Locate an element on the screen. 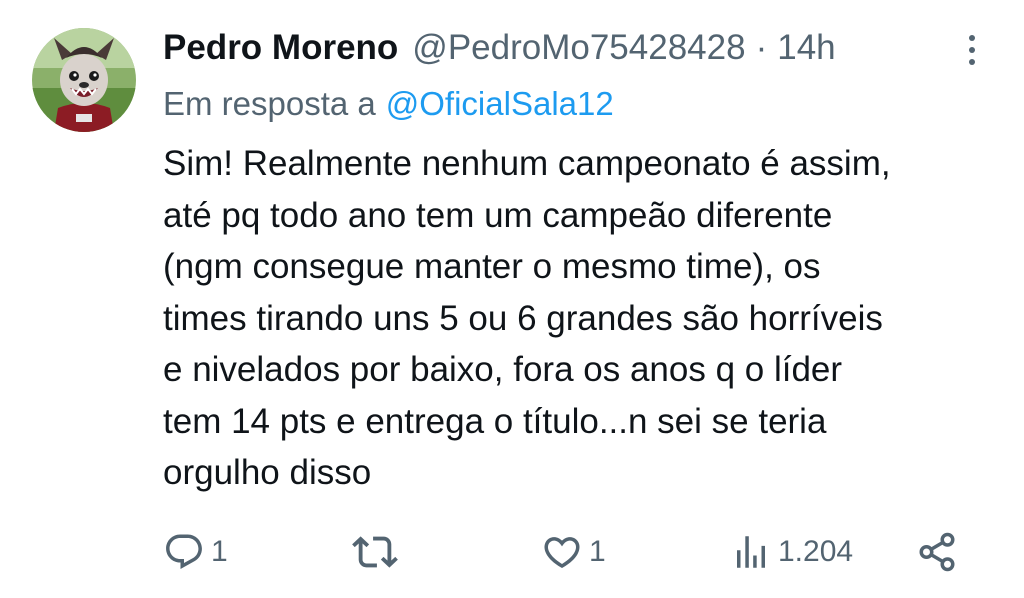 This screenshot has width=1024, height=598. author-handle: @PedroMo75428428 is located at coordinates (578, 48).